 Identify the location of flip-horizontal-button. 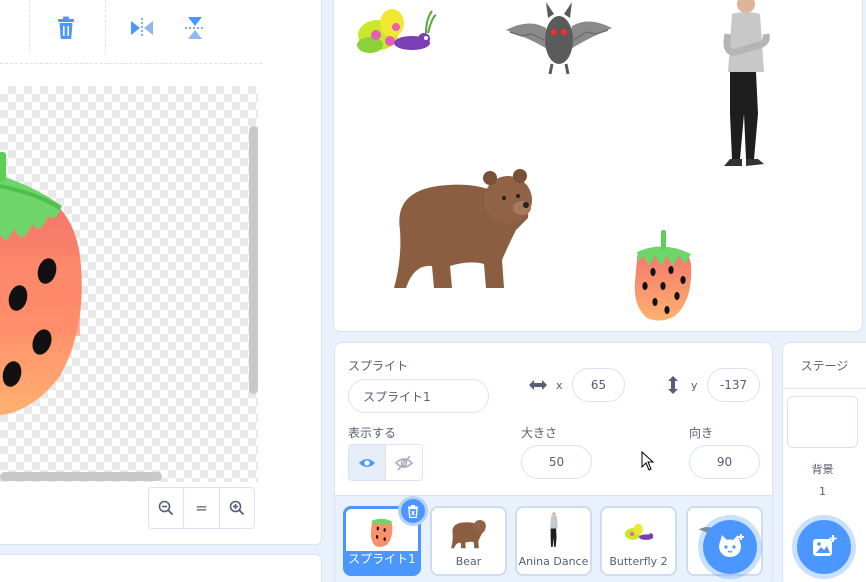
(142, 28).